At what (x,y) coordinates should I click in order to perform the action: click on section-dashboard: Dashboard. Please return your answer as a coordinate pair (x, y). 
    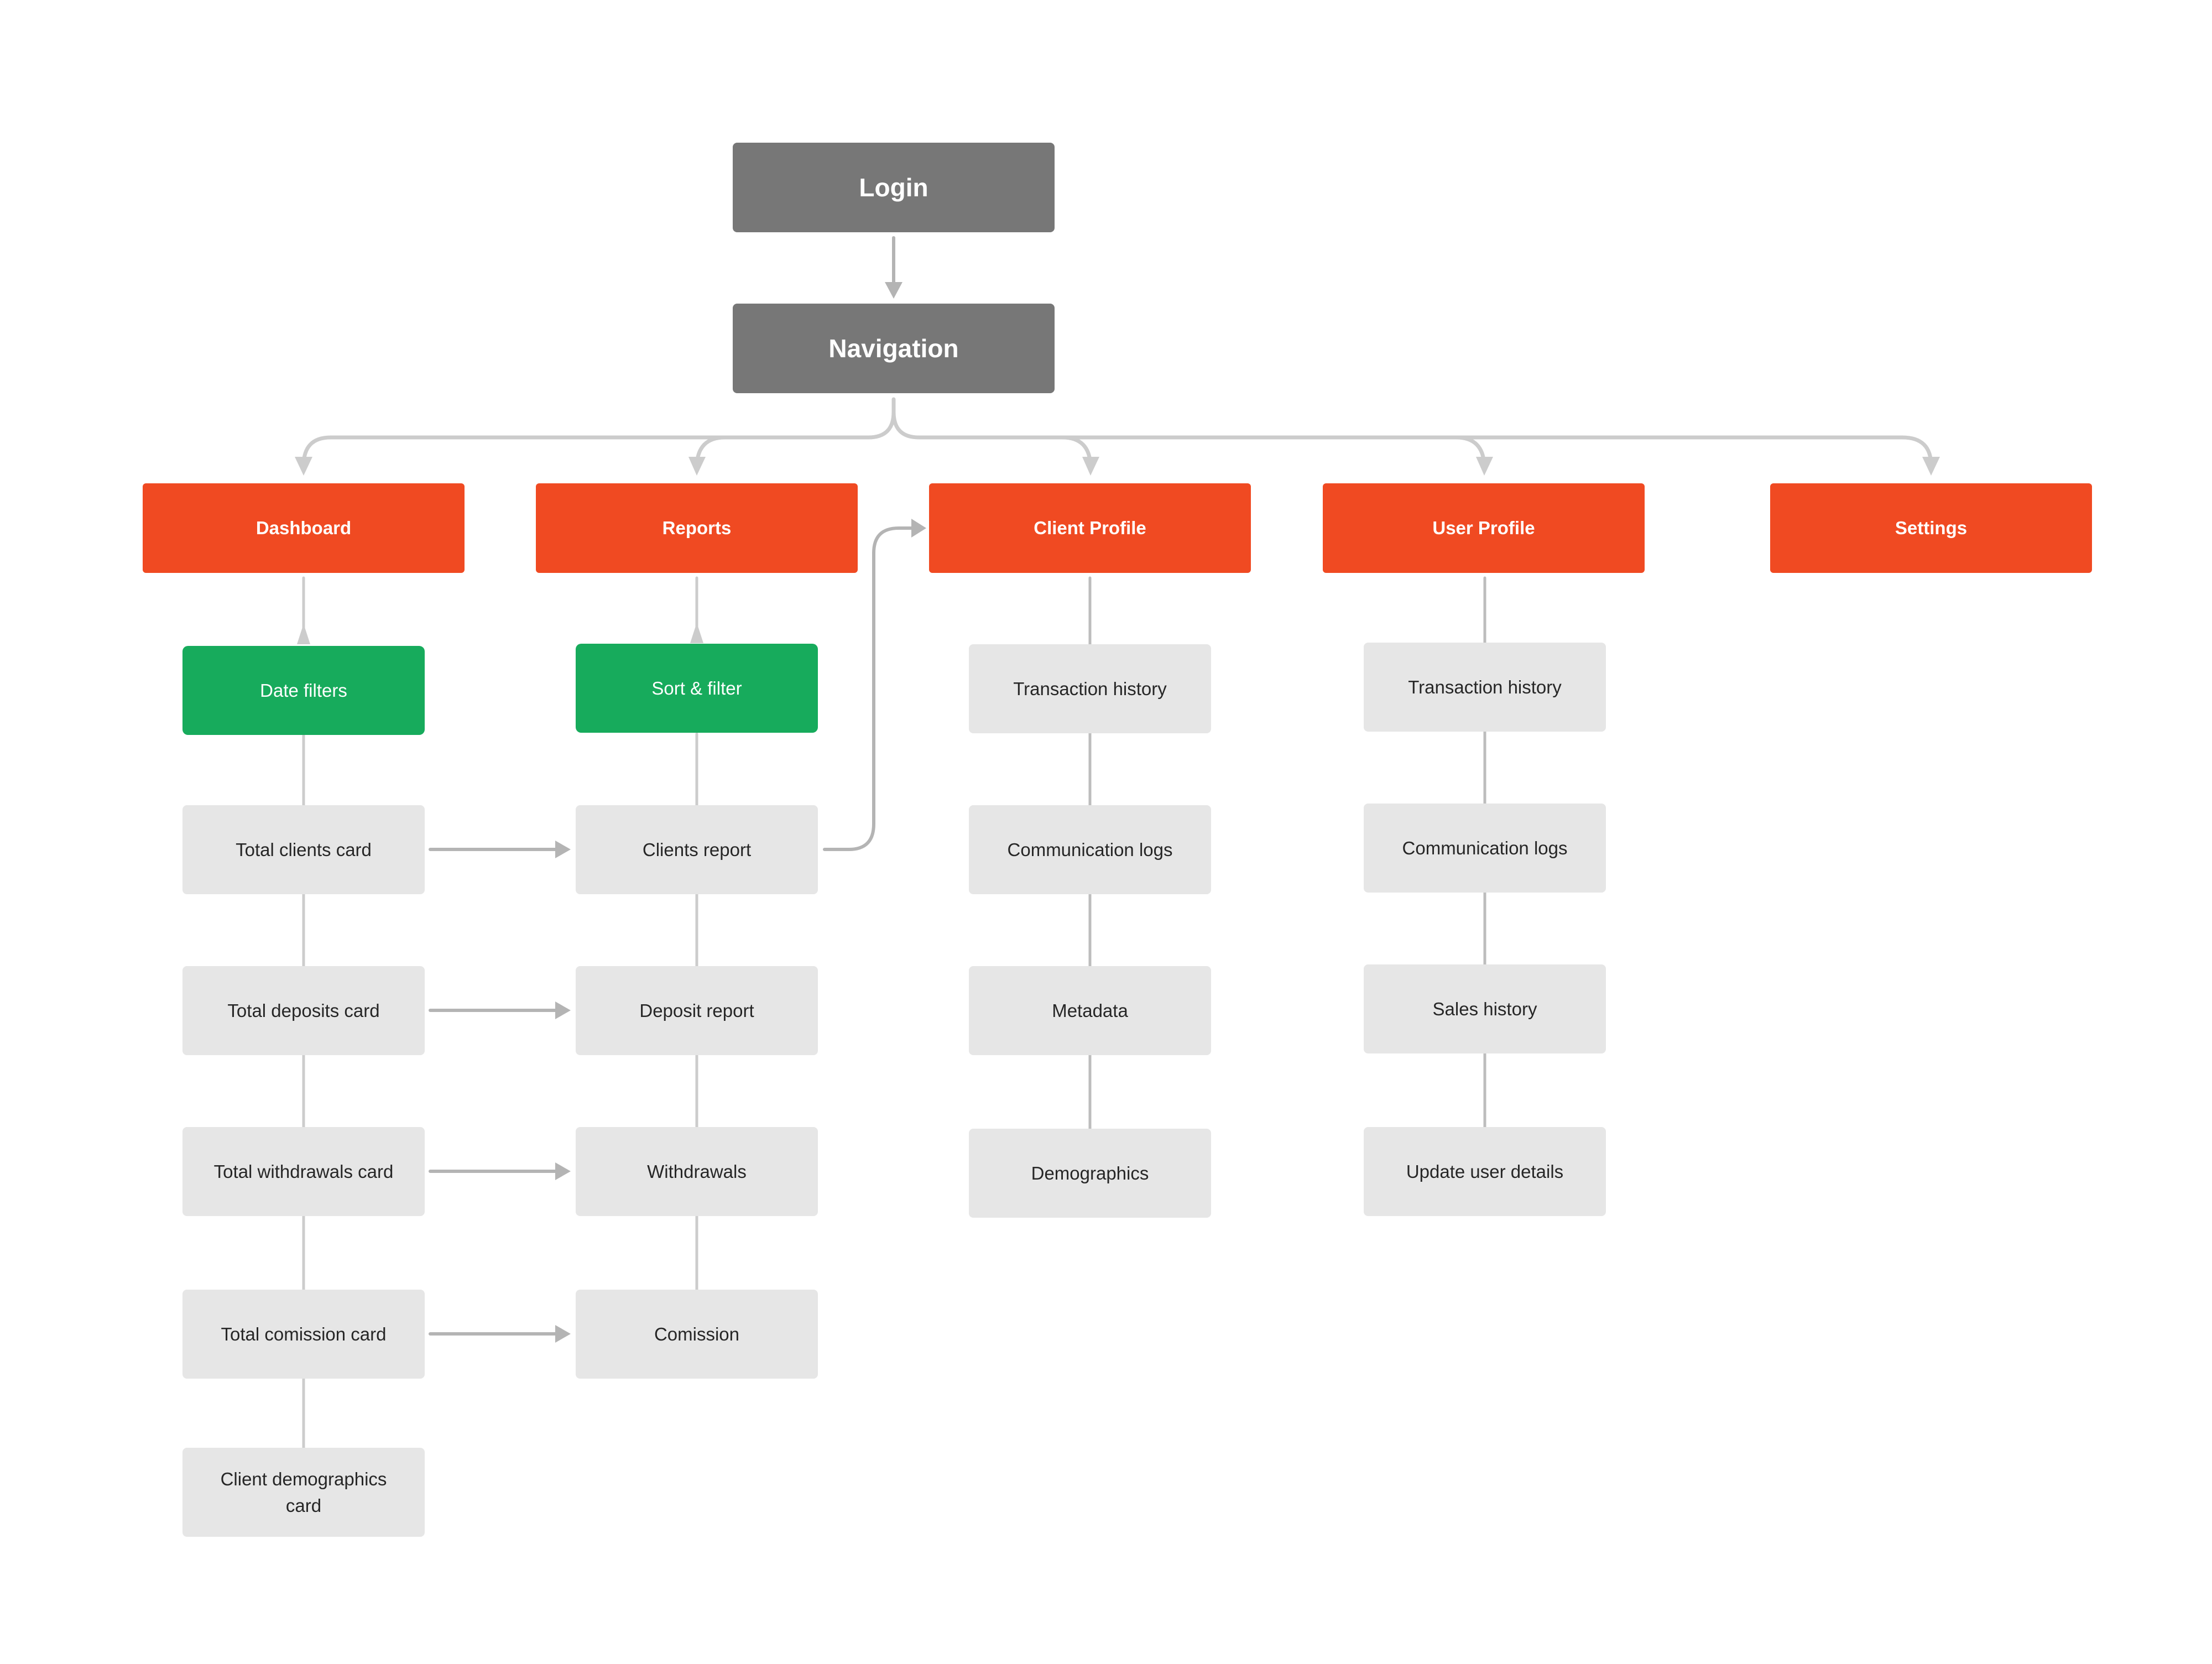
    Looking at the image, I should click on (304, 528).